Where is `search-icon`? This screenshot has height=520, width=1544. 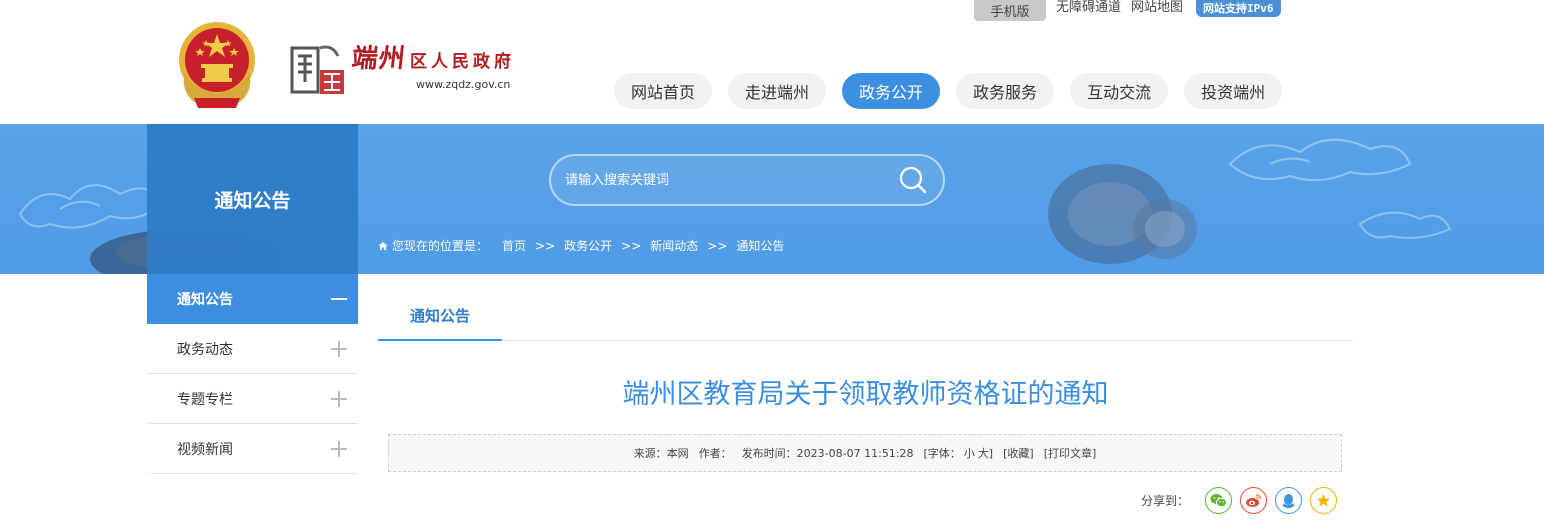
search-icon is located at coordinates (913, 180).